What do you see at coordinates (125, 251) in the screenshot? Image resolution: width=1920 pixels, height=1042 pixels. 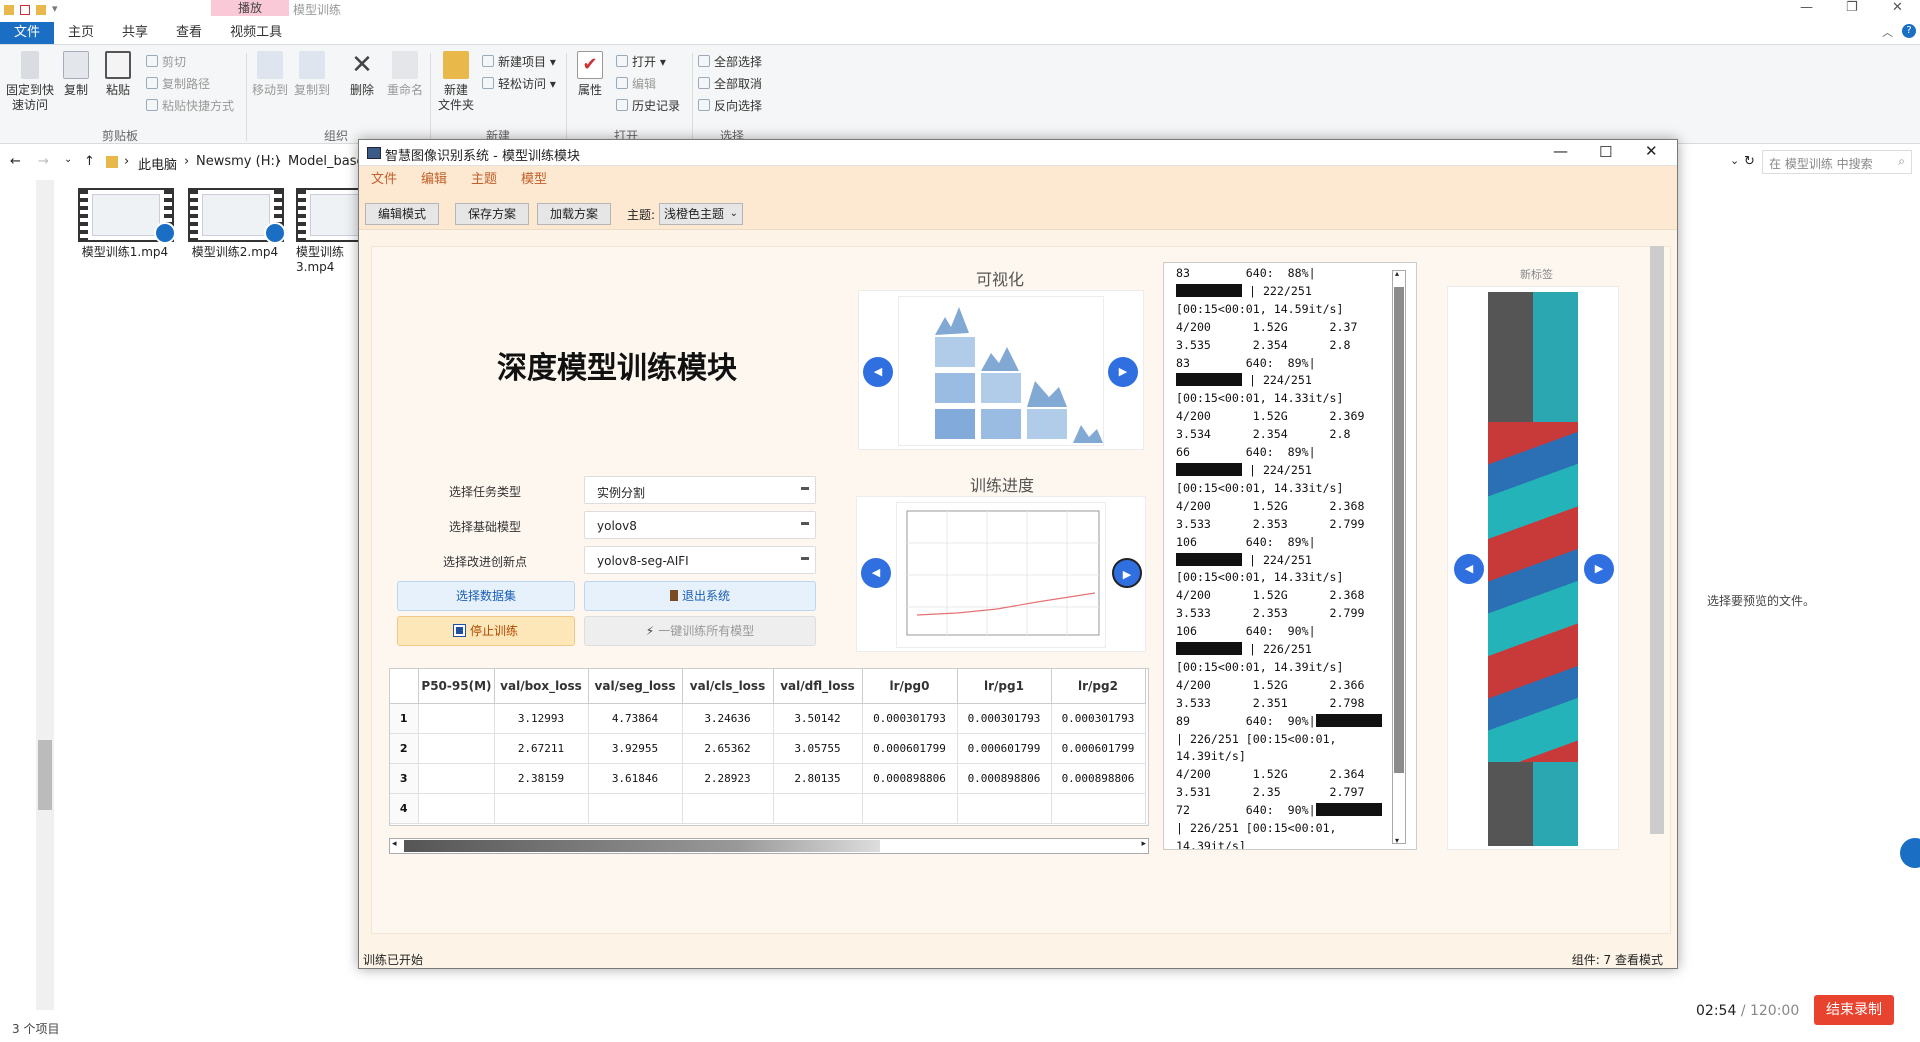 I see `file-name: 模型训练1.mp4` at bounding box center [125, 251].